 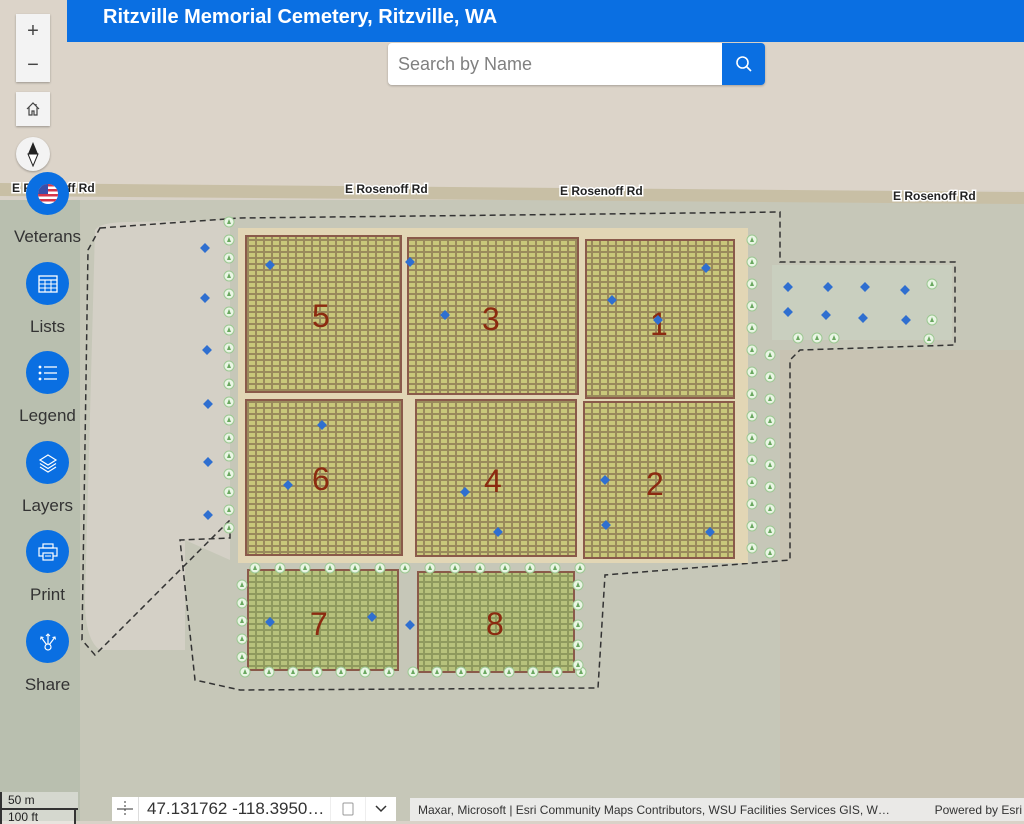 I want to click on layers-label: Layers, so click(x=47, y=505).